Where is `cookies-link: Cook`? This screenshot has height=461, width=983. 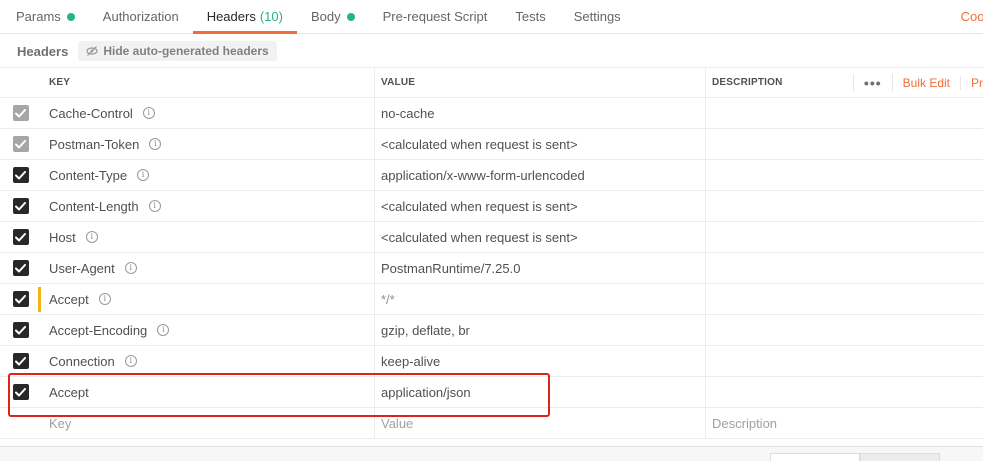 cookies-link: Cook is located at coordinates (972, 16).